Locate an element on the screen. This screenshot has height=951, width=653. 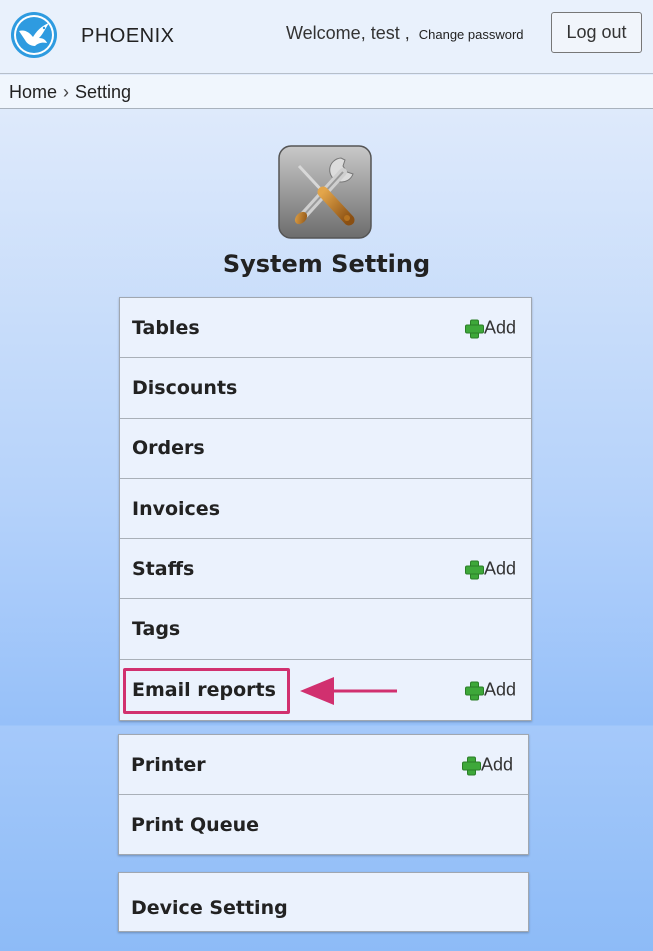
settings-row-printer: Printer Add is located at coordinates (323, 765).